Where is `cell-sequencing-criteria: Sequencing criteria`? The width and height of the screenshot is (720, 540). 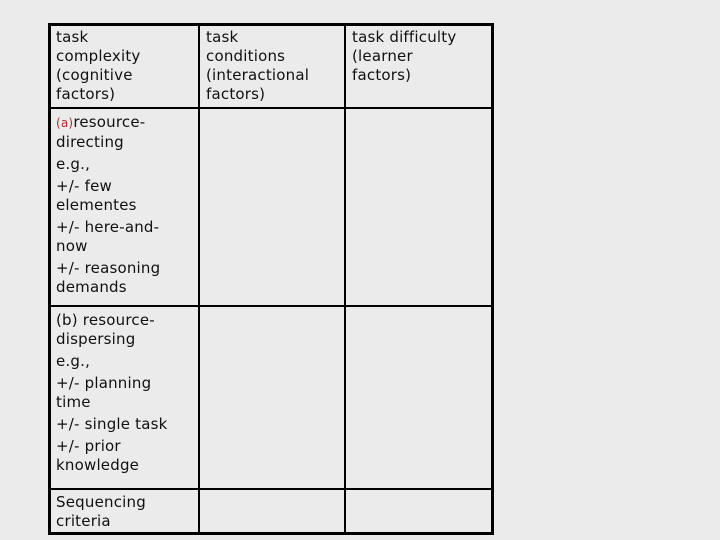 cell-sequencing-criteria: Sequencing criteria is located at coordinates (101, 512).